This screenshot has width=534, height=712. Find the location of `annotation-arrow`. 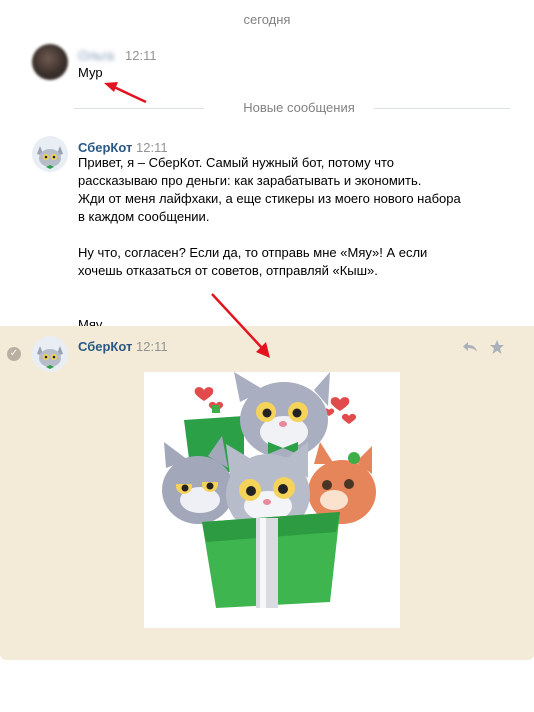

annotation-arrow is located at coordinates (240, 325).